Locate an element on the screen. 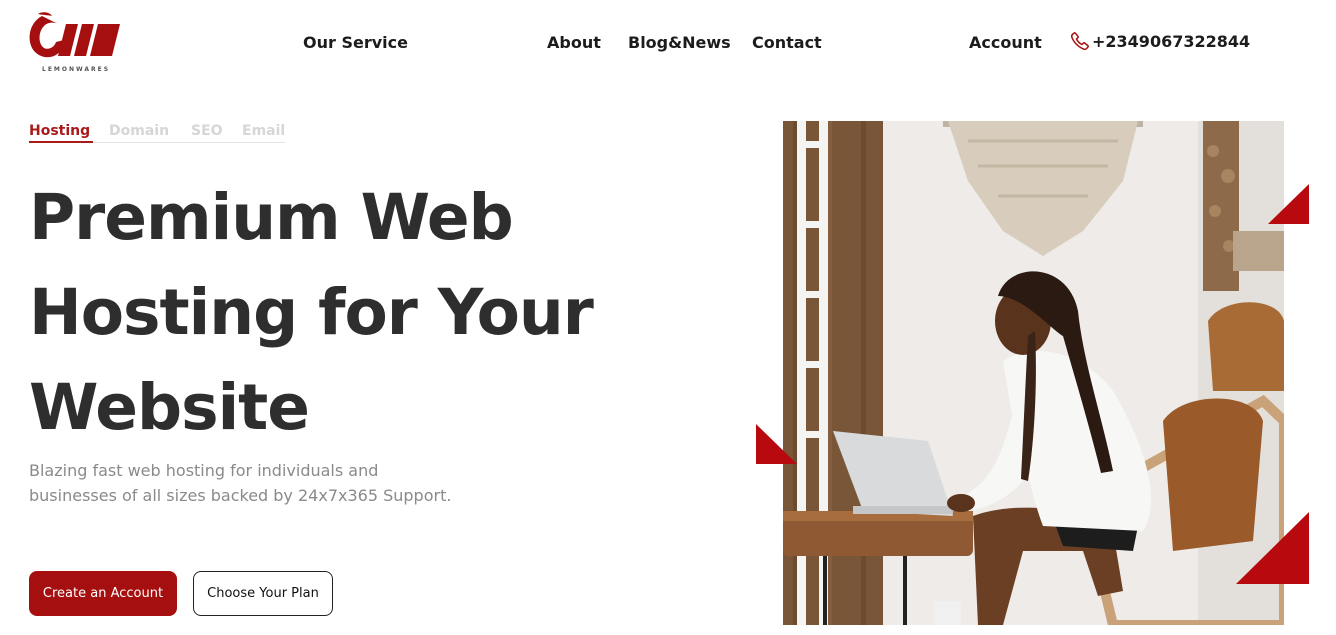 The height and width of the screenshot is (635, 1336). phone-number: +2349067322844 is located at coordinates (1171, 41).